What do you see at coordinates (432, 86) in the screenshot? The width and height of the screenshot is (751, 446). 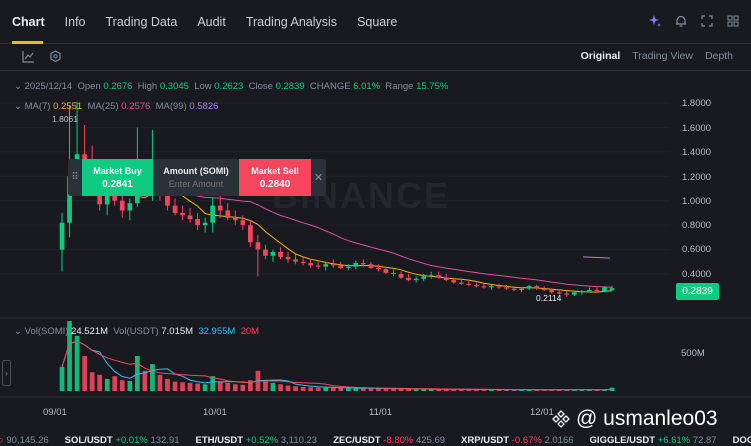 I see `range-value: 15.75%` at bounding box center [432, 86].